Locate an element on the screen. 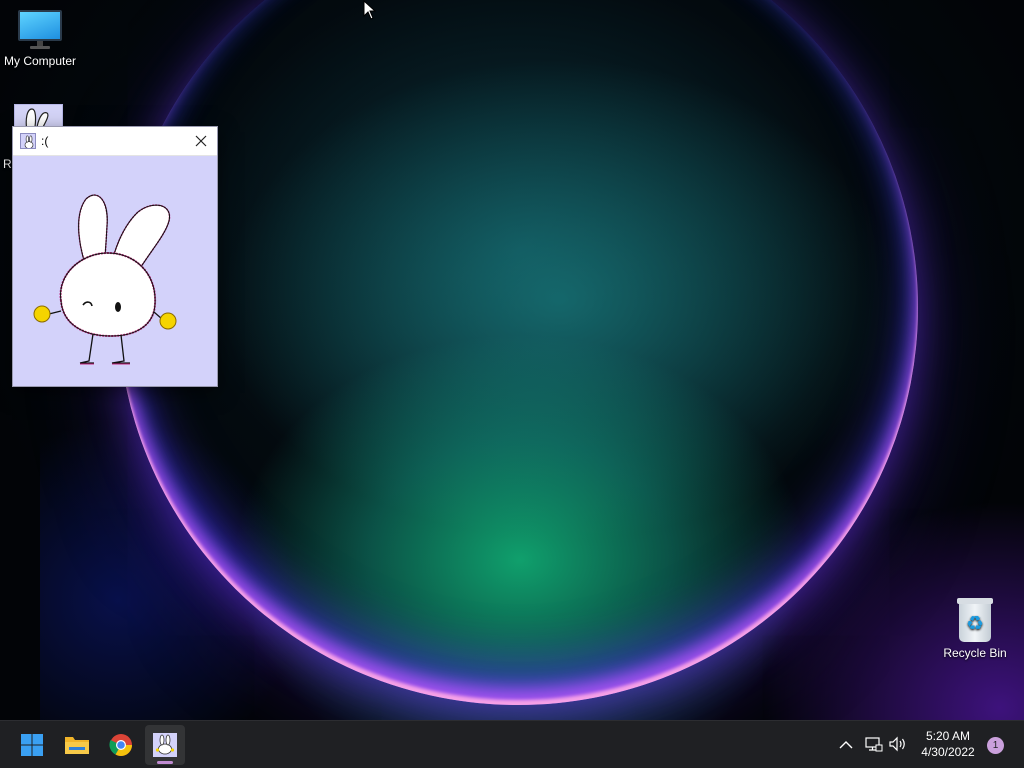 The height and width of the screenshot is (768, 1024). volume-icon is located at coordinates (898, 744).